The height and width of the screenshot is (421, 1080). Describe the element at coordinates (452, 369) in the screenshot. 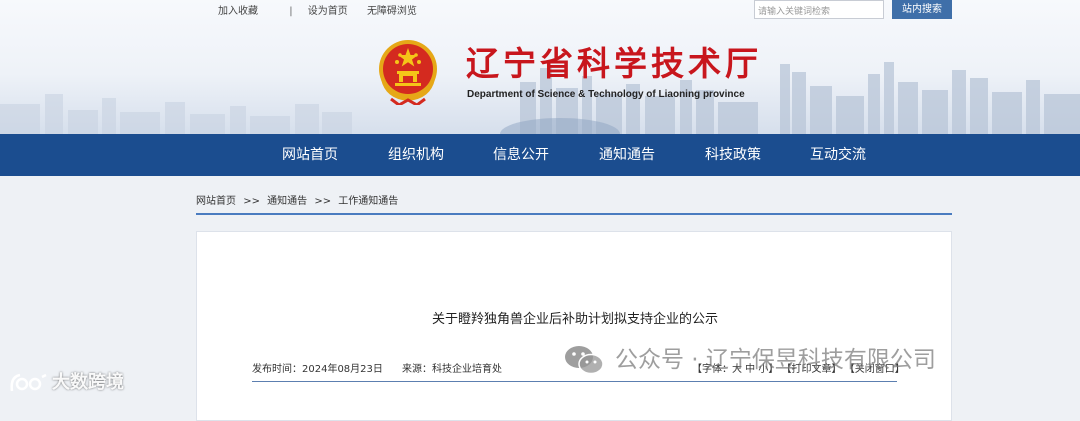

I see `article-source: 来源：科技企业培育处` at that location.